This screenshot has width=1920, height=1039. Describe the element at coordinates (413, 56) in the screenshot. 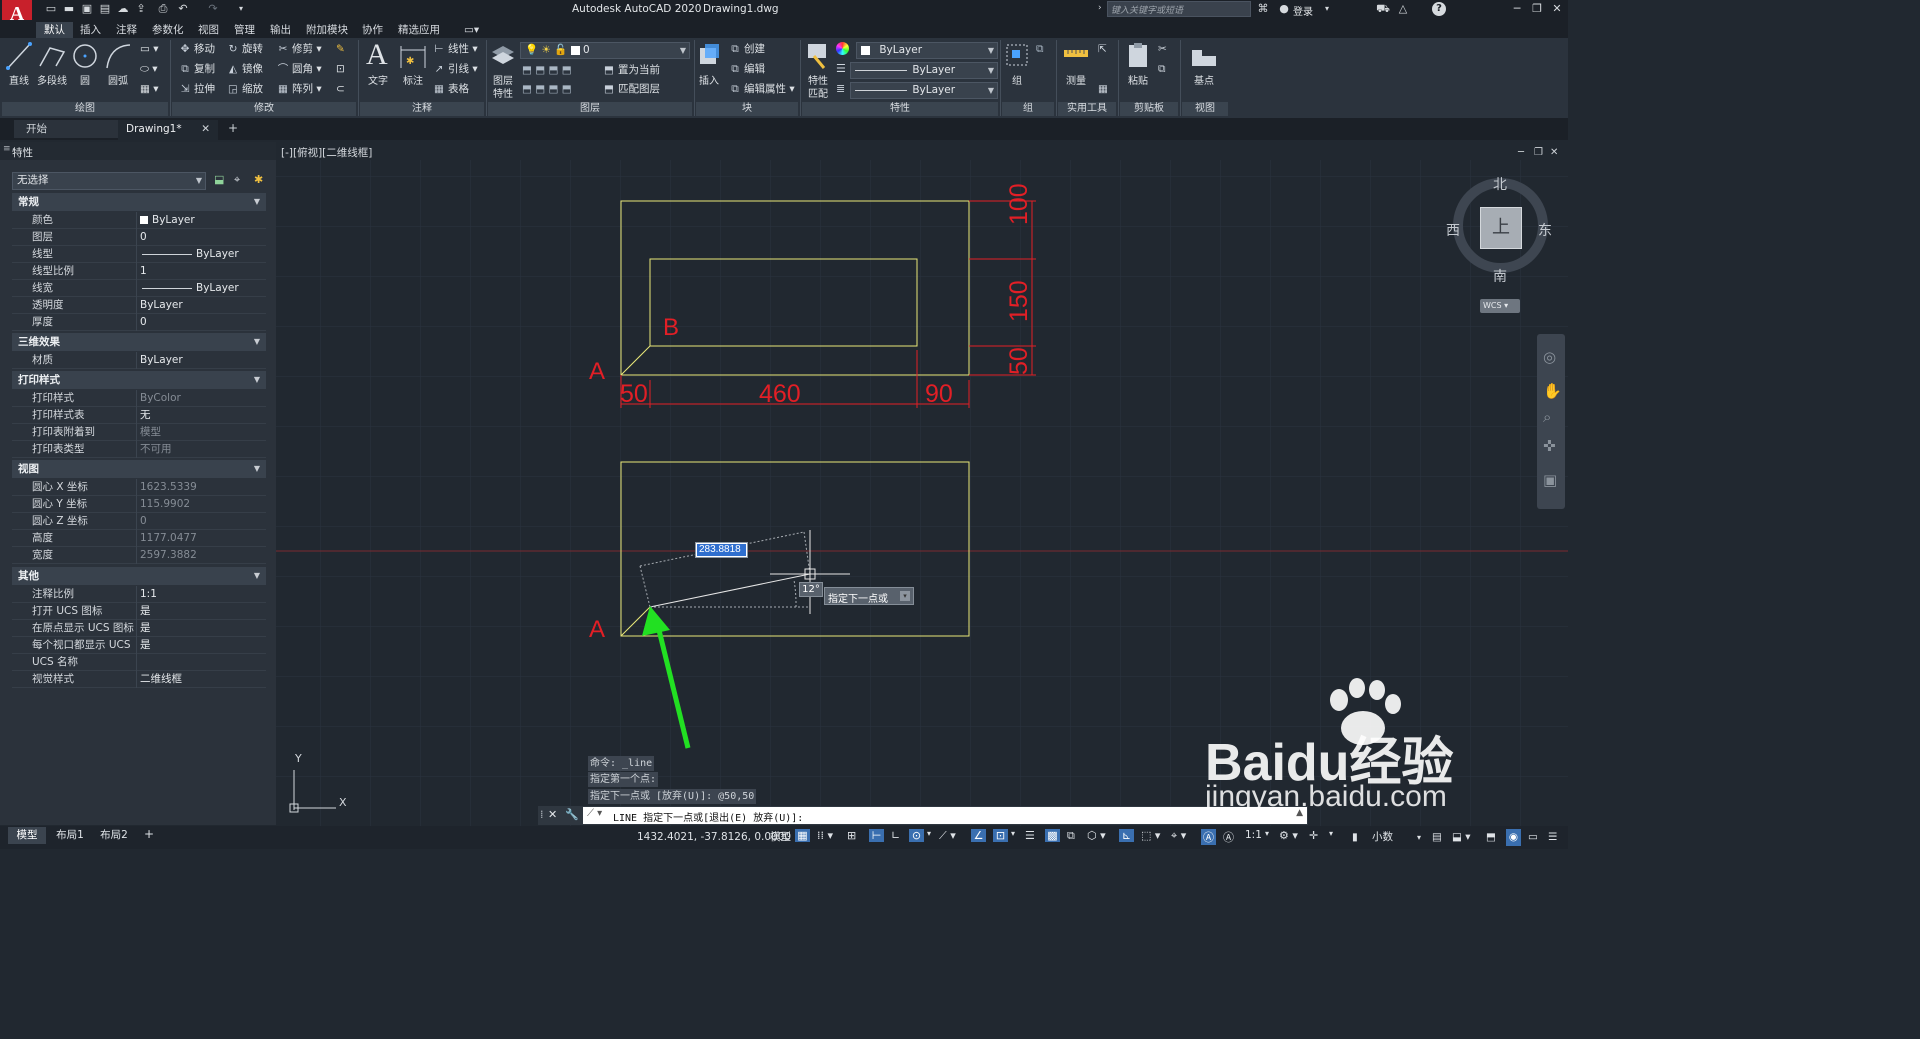

I see `dimension-icon: ✱` at that location.